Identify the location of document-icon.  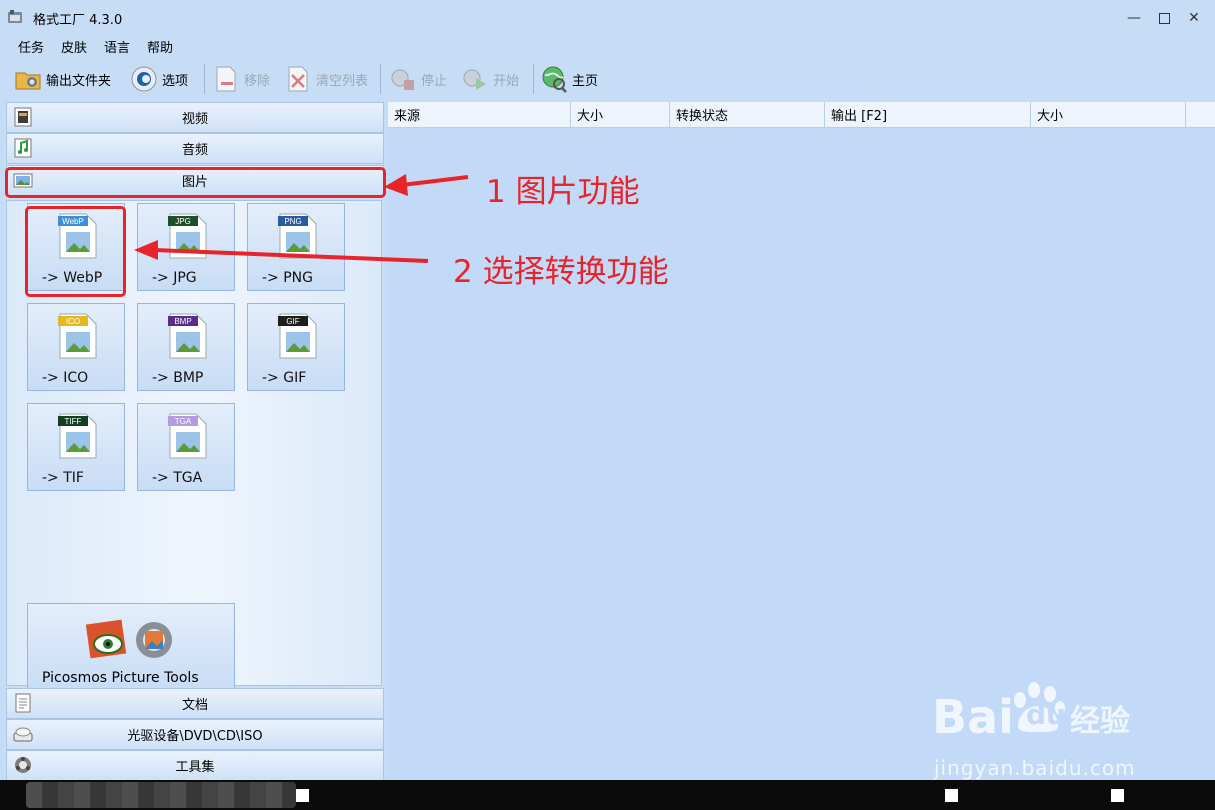
(23, 703).